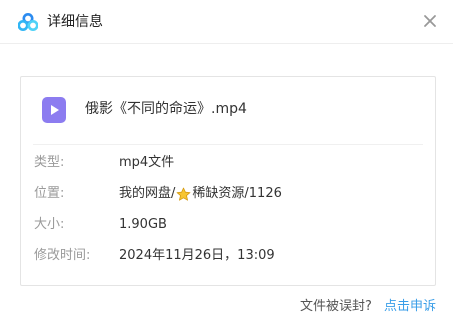 Image resolution: width=453 pixels, height=333 pixels. I want to click on video-file-icon, so click(54, 110).